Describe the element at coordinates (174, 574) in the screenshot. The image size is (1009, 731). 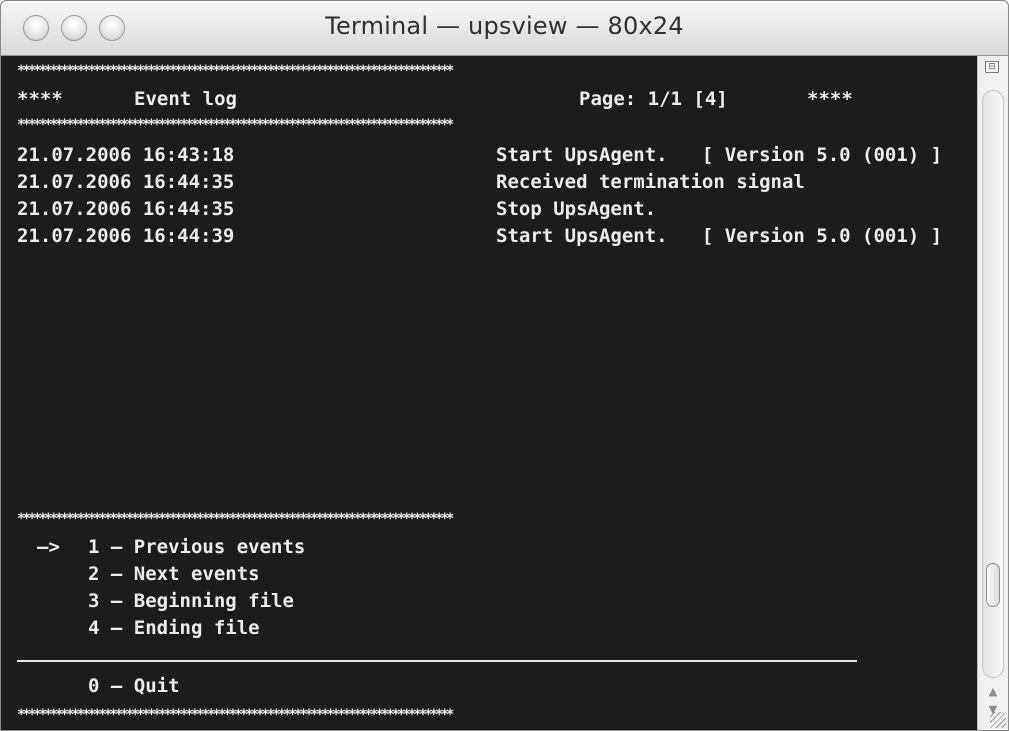
I see `menu-item-next-events: 2 – Next events` at that location.